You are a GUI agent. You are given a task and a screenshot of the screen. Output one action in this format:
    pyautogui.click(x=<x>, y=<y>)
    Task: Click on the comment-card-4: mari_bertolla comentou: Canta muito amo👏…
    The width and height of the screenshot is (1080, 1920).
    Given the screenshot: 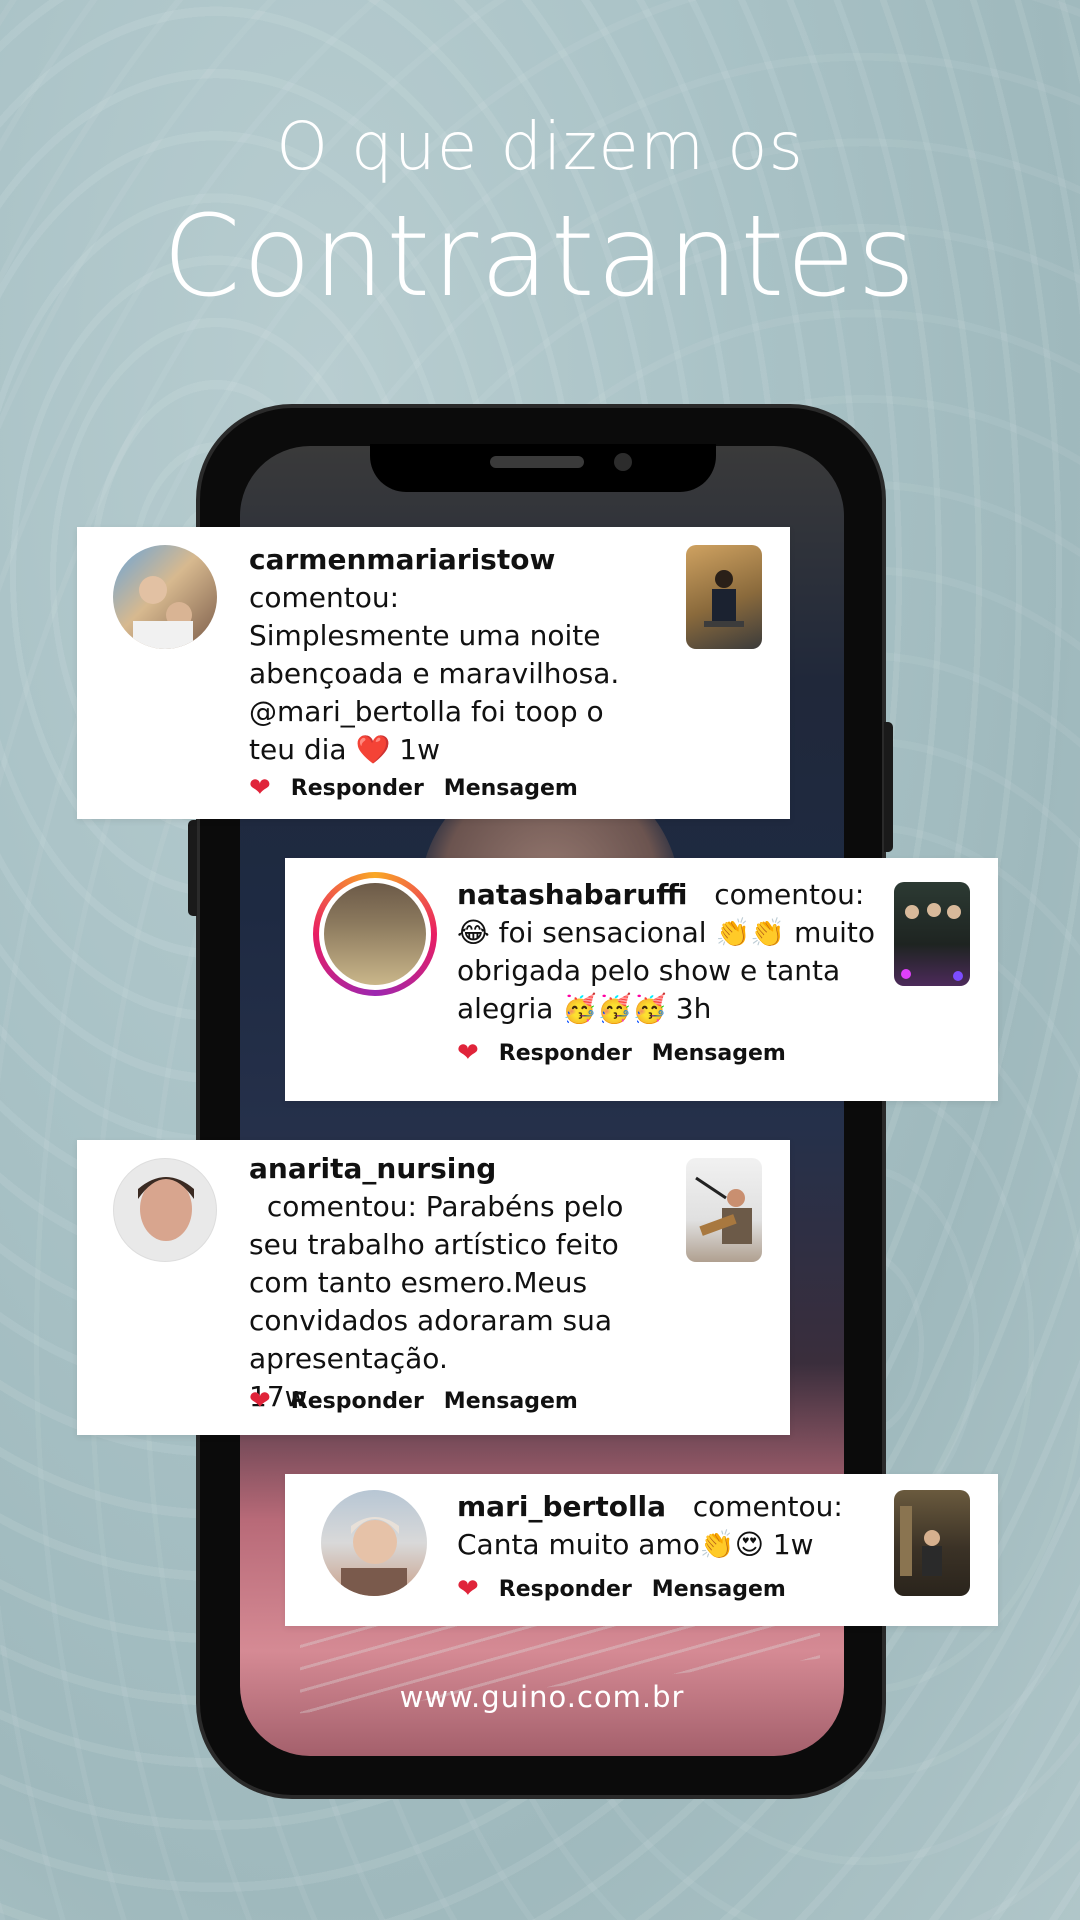 What is the action you would take?
    pyautogui.click(x=641, y=1550)
    